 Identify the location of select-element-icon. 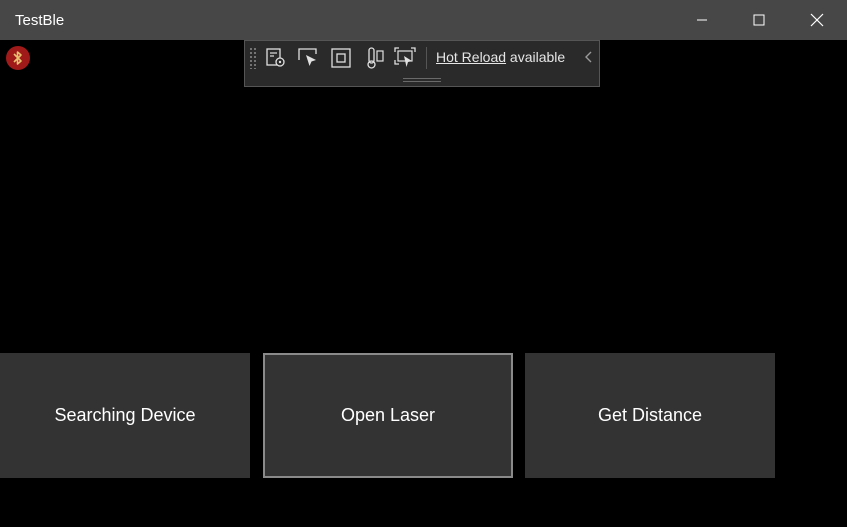
(308, 58).